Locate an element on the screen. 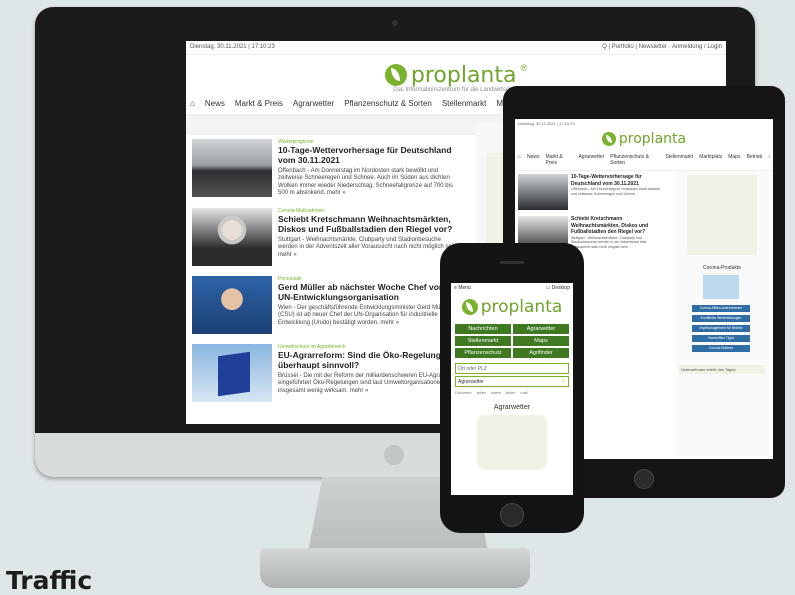  category-select: Agrarwetter ⌕ is located at coordinates (512, 381).